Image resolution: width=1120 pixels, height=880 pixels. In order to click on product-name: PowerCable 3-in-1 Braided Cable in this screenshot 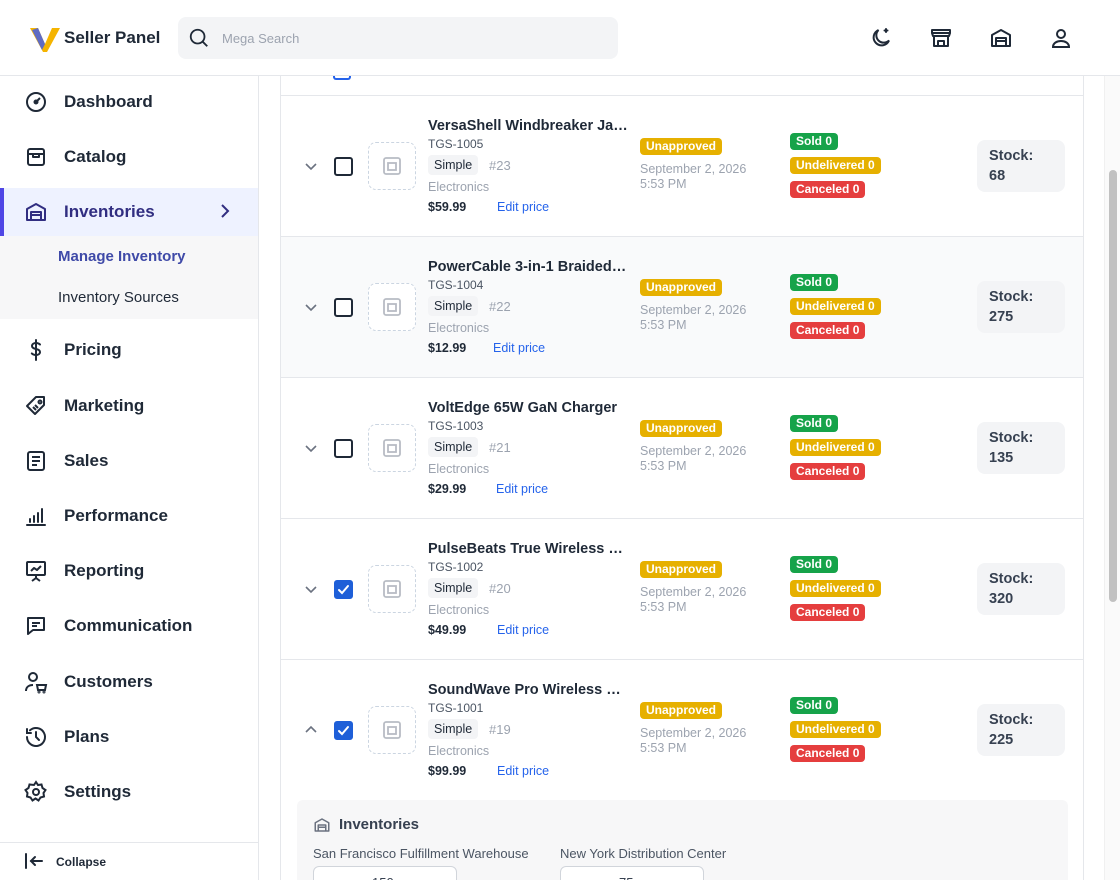, I will do `click(528, 267)`.